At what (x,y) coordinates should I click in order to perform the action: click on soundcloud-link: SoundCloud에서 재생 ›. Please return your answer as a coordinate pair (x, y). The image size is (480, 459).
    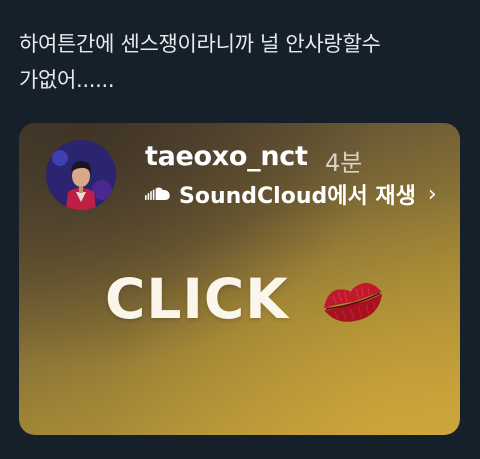
    Looking at the image, I should click on (291, 194).